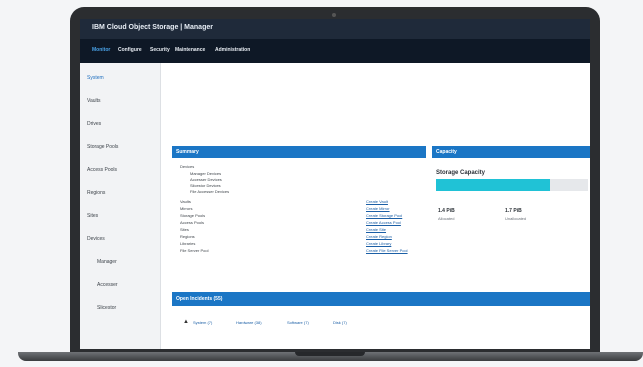  Describe the element at coordinates (130, 50) in the screenshot. I see `tab-configure: Configure` at that location.